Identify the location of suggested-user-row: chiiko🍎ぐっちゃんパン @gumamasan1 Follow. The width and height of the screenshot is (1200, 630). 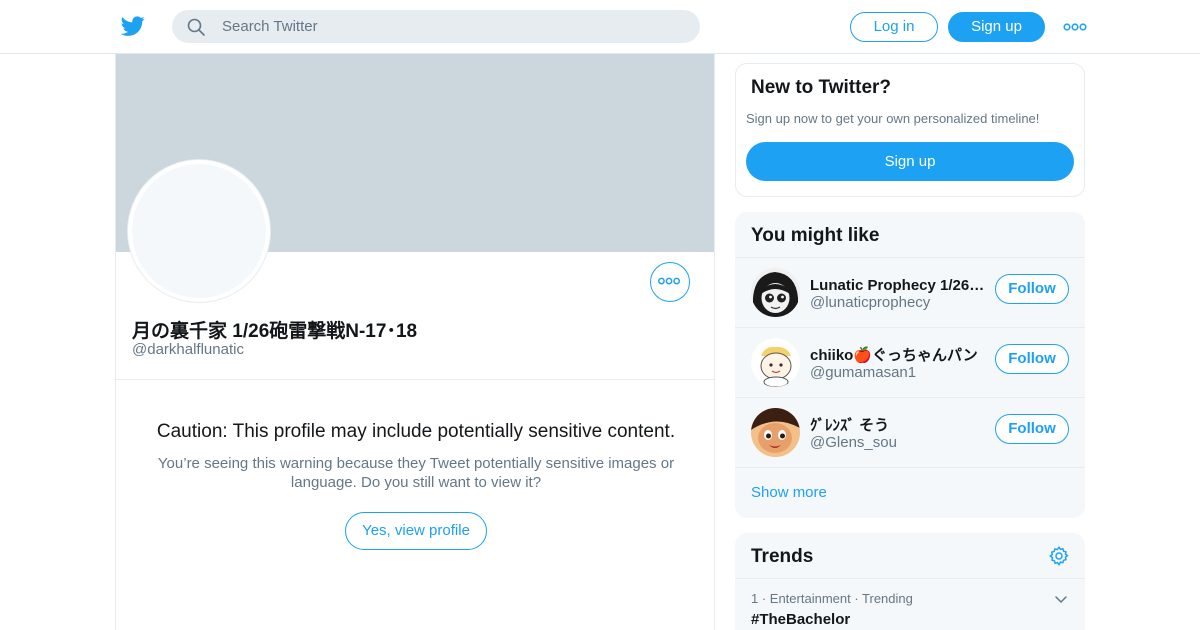
(910, 362).